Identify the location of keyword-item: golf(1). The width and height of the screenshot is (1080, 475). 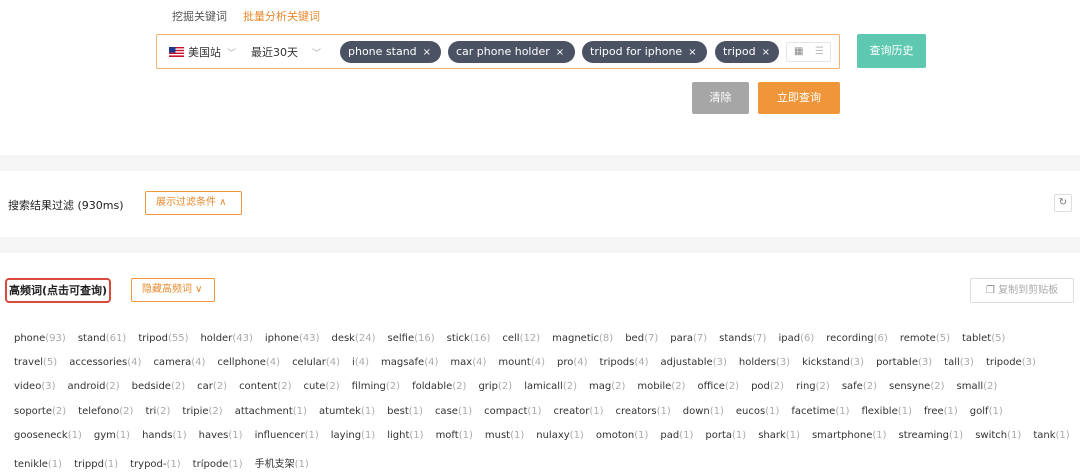
(986, 411).